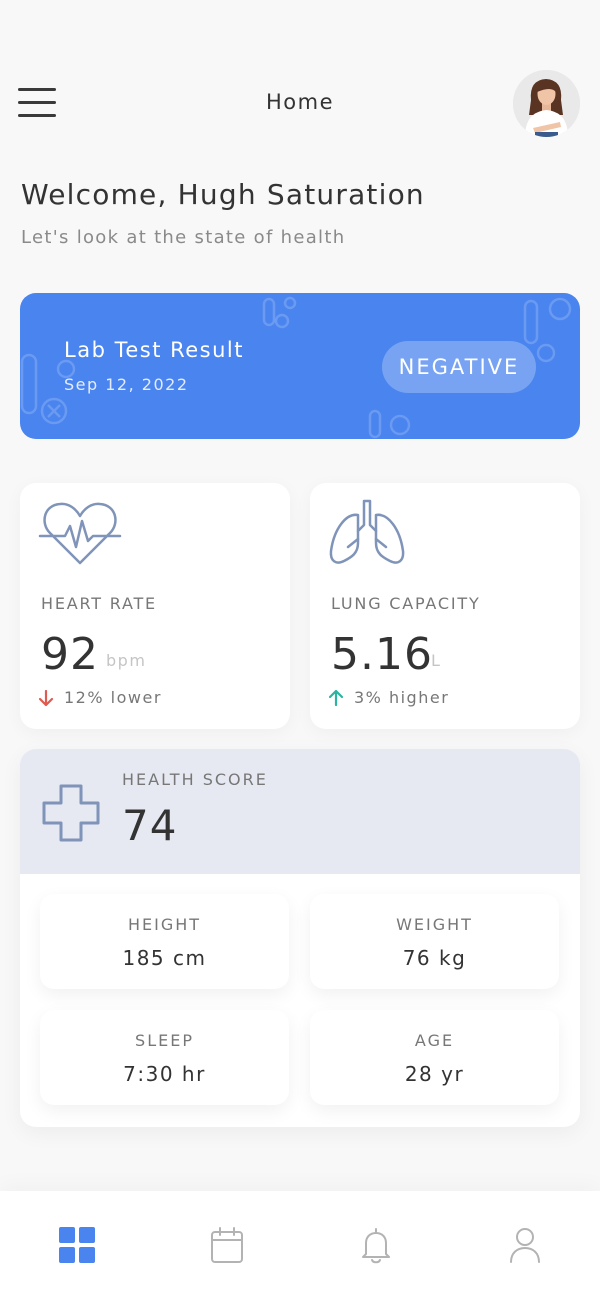 The height and width of the screenshot is (1299, 600). What do you see at coordinates (183, 237) in the screenshot?
I see `welcome-subtitle: Let's look at the state of health` at bounding box center [183, 237].